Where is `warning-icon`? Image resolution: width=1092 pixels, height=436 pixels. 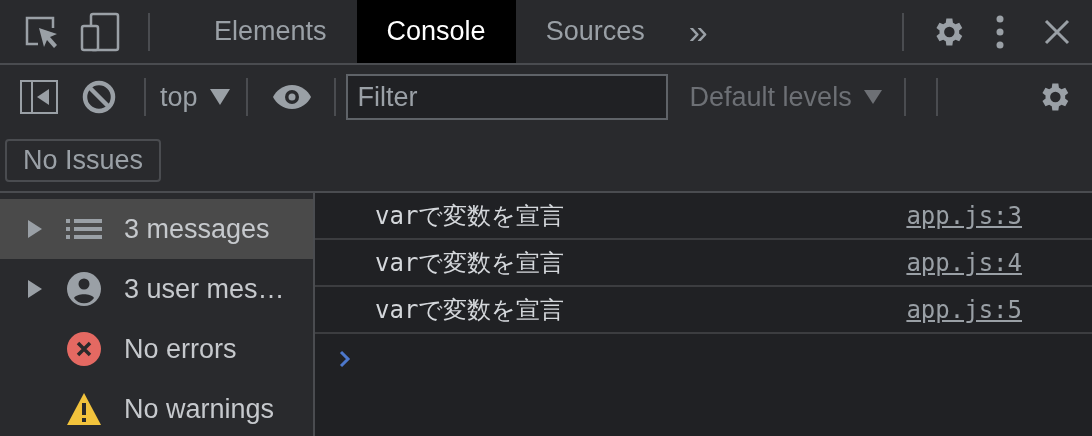 warning-icon is located at coordinates (84, 409).